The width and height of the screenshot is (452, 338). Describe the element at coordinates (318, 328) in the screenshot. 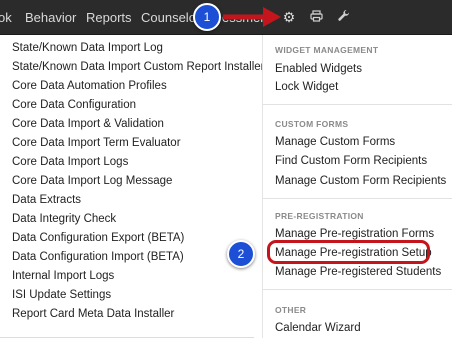

I see `menu-item-calendar-wizard: Calendar Wizard` at that location.